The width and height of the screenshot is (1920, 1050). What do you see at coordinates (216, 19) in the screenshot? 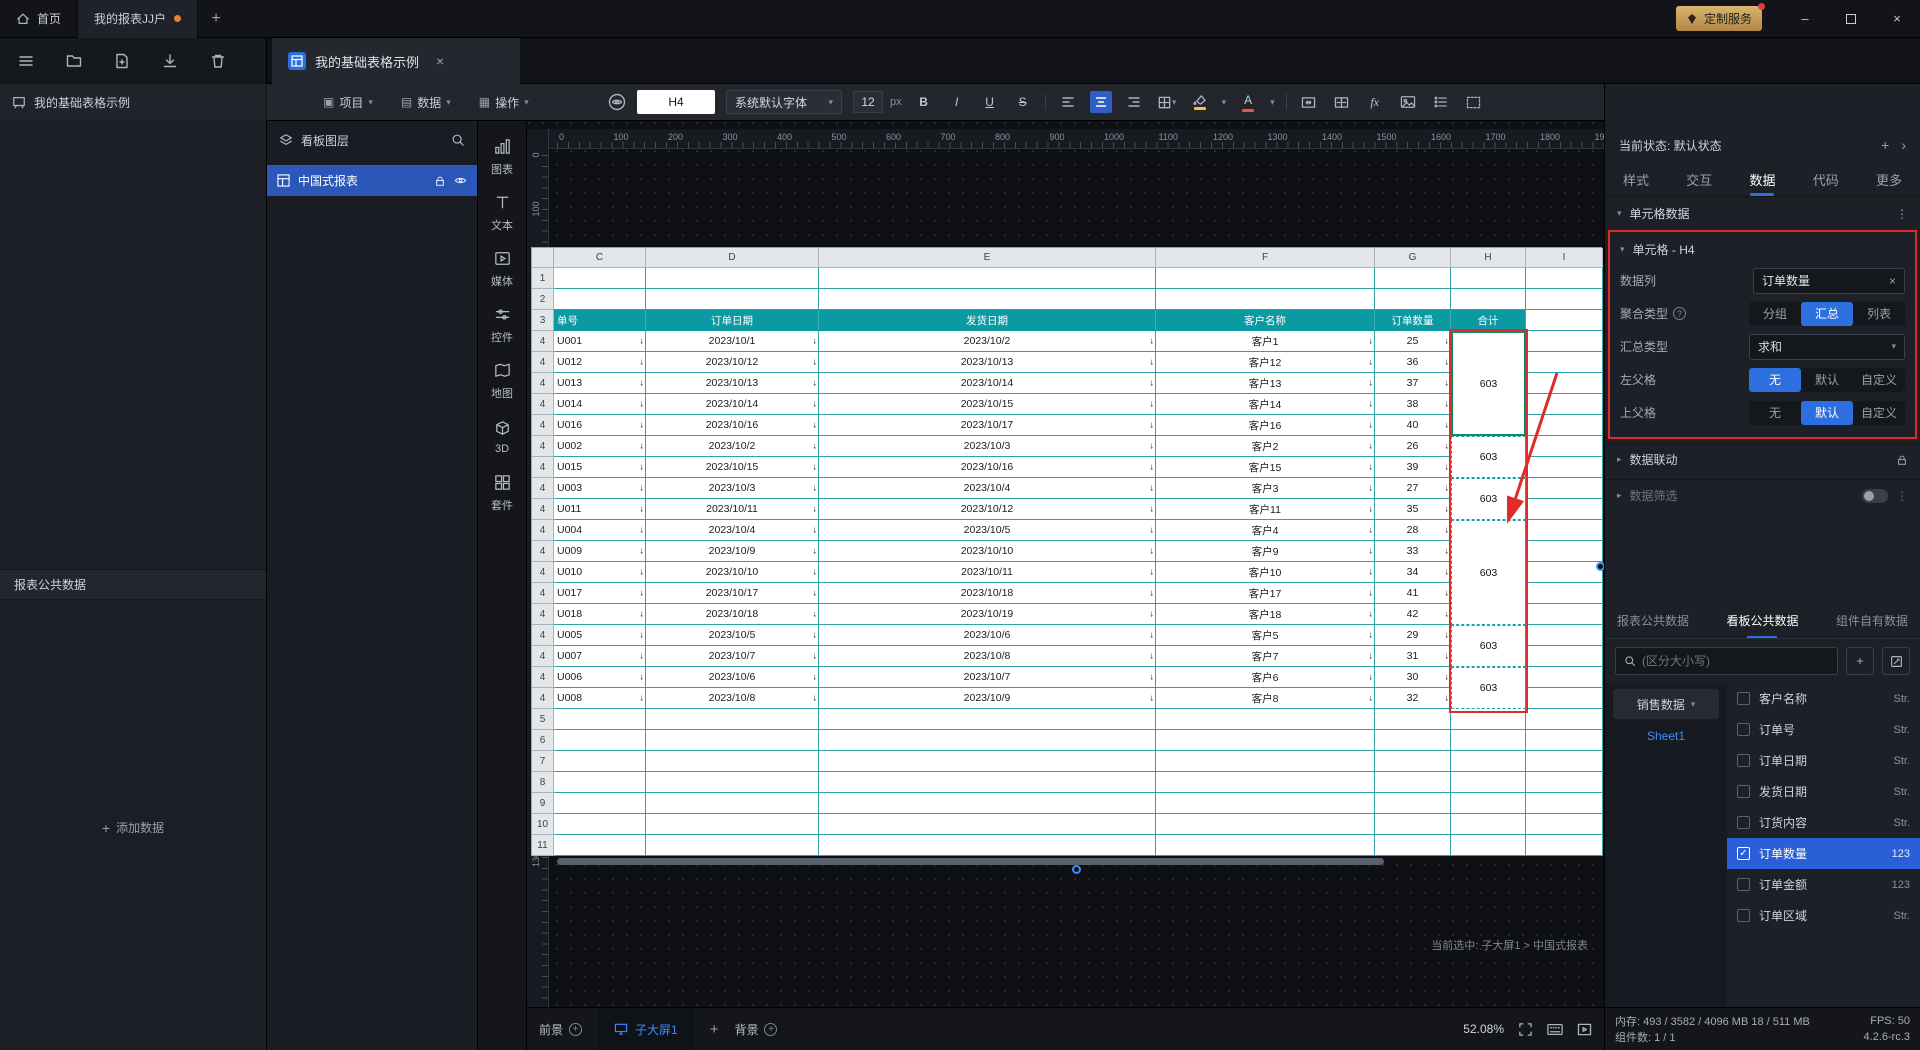
I see `new-tab-button: +` at bounding box center [216, 19].